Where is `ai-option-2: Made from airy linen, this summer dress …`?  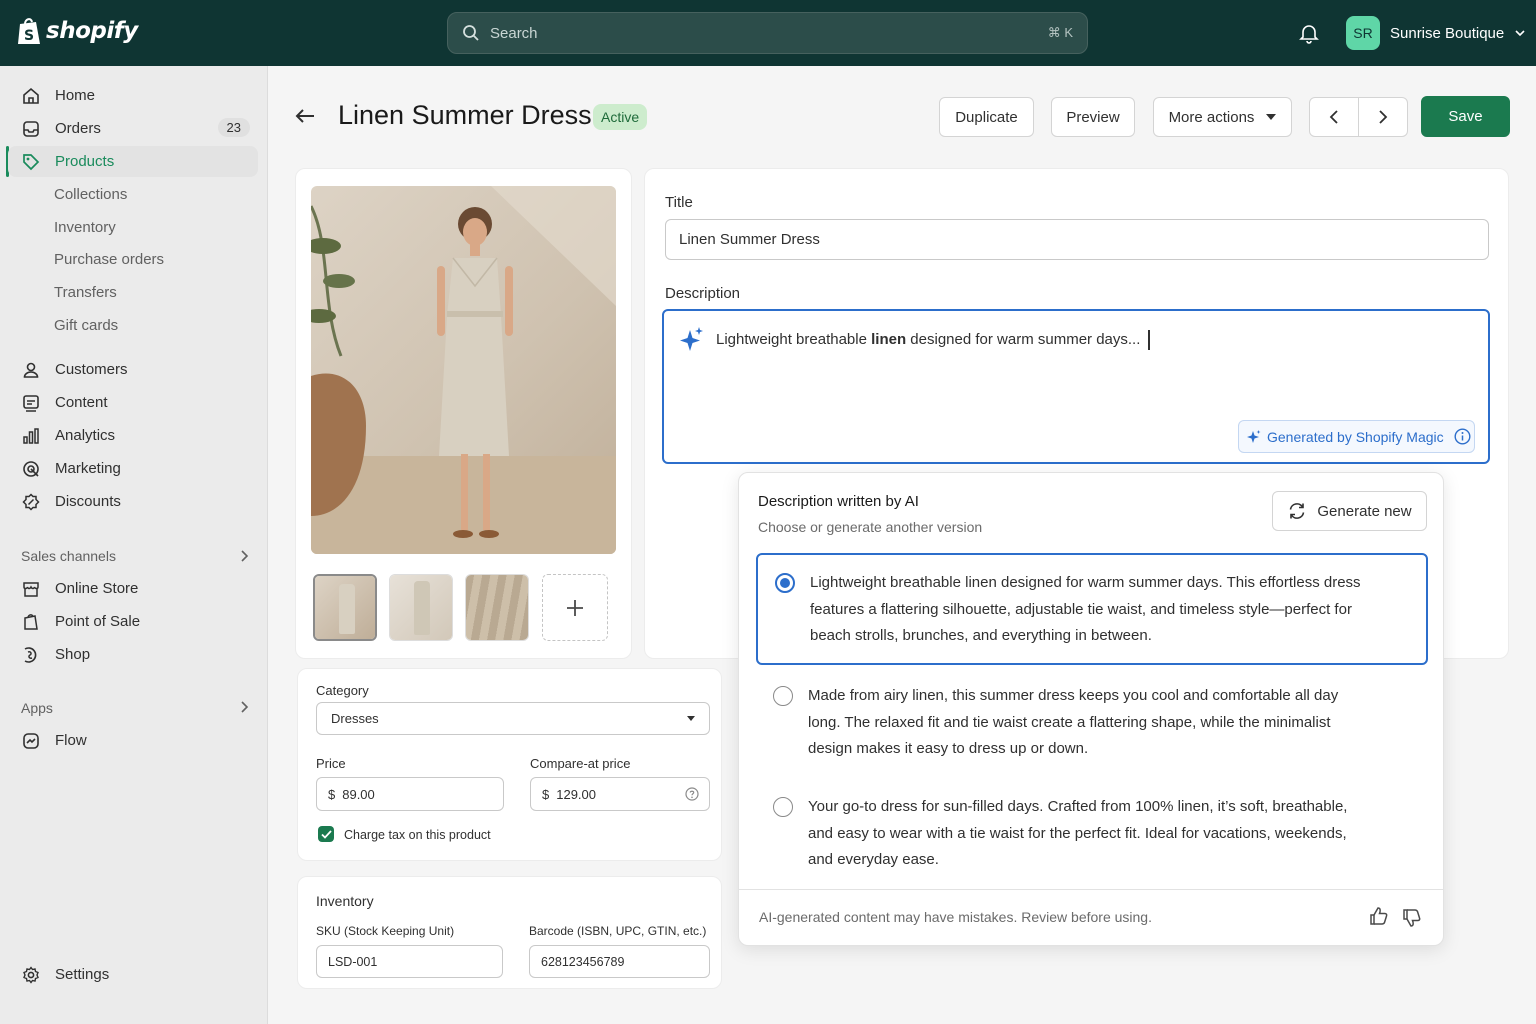 ai-option-2: Made from airy linen, this summer dress … is located at coordinates (1092, 725).